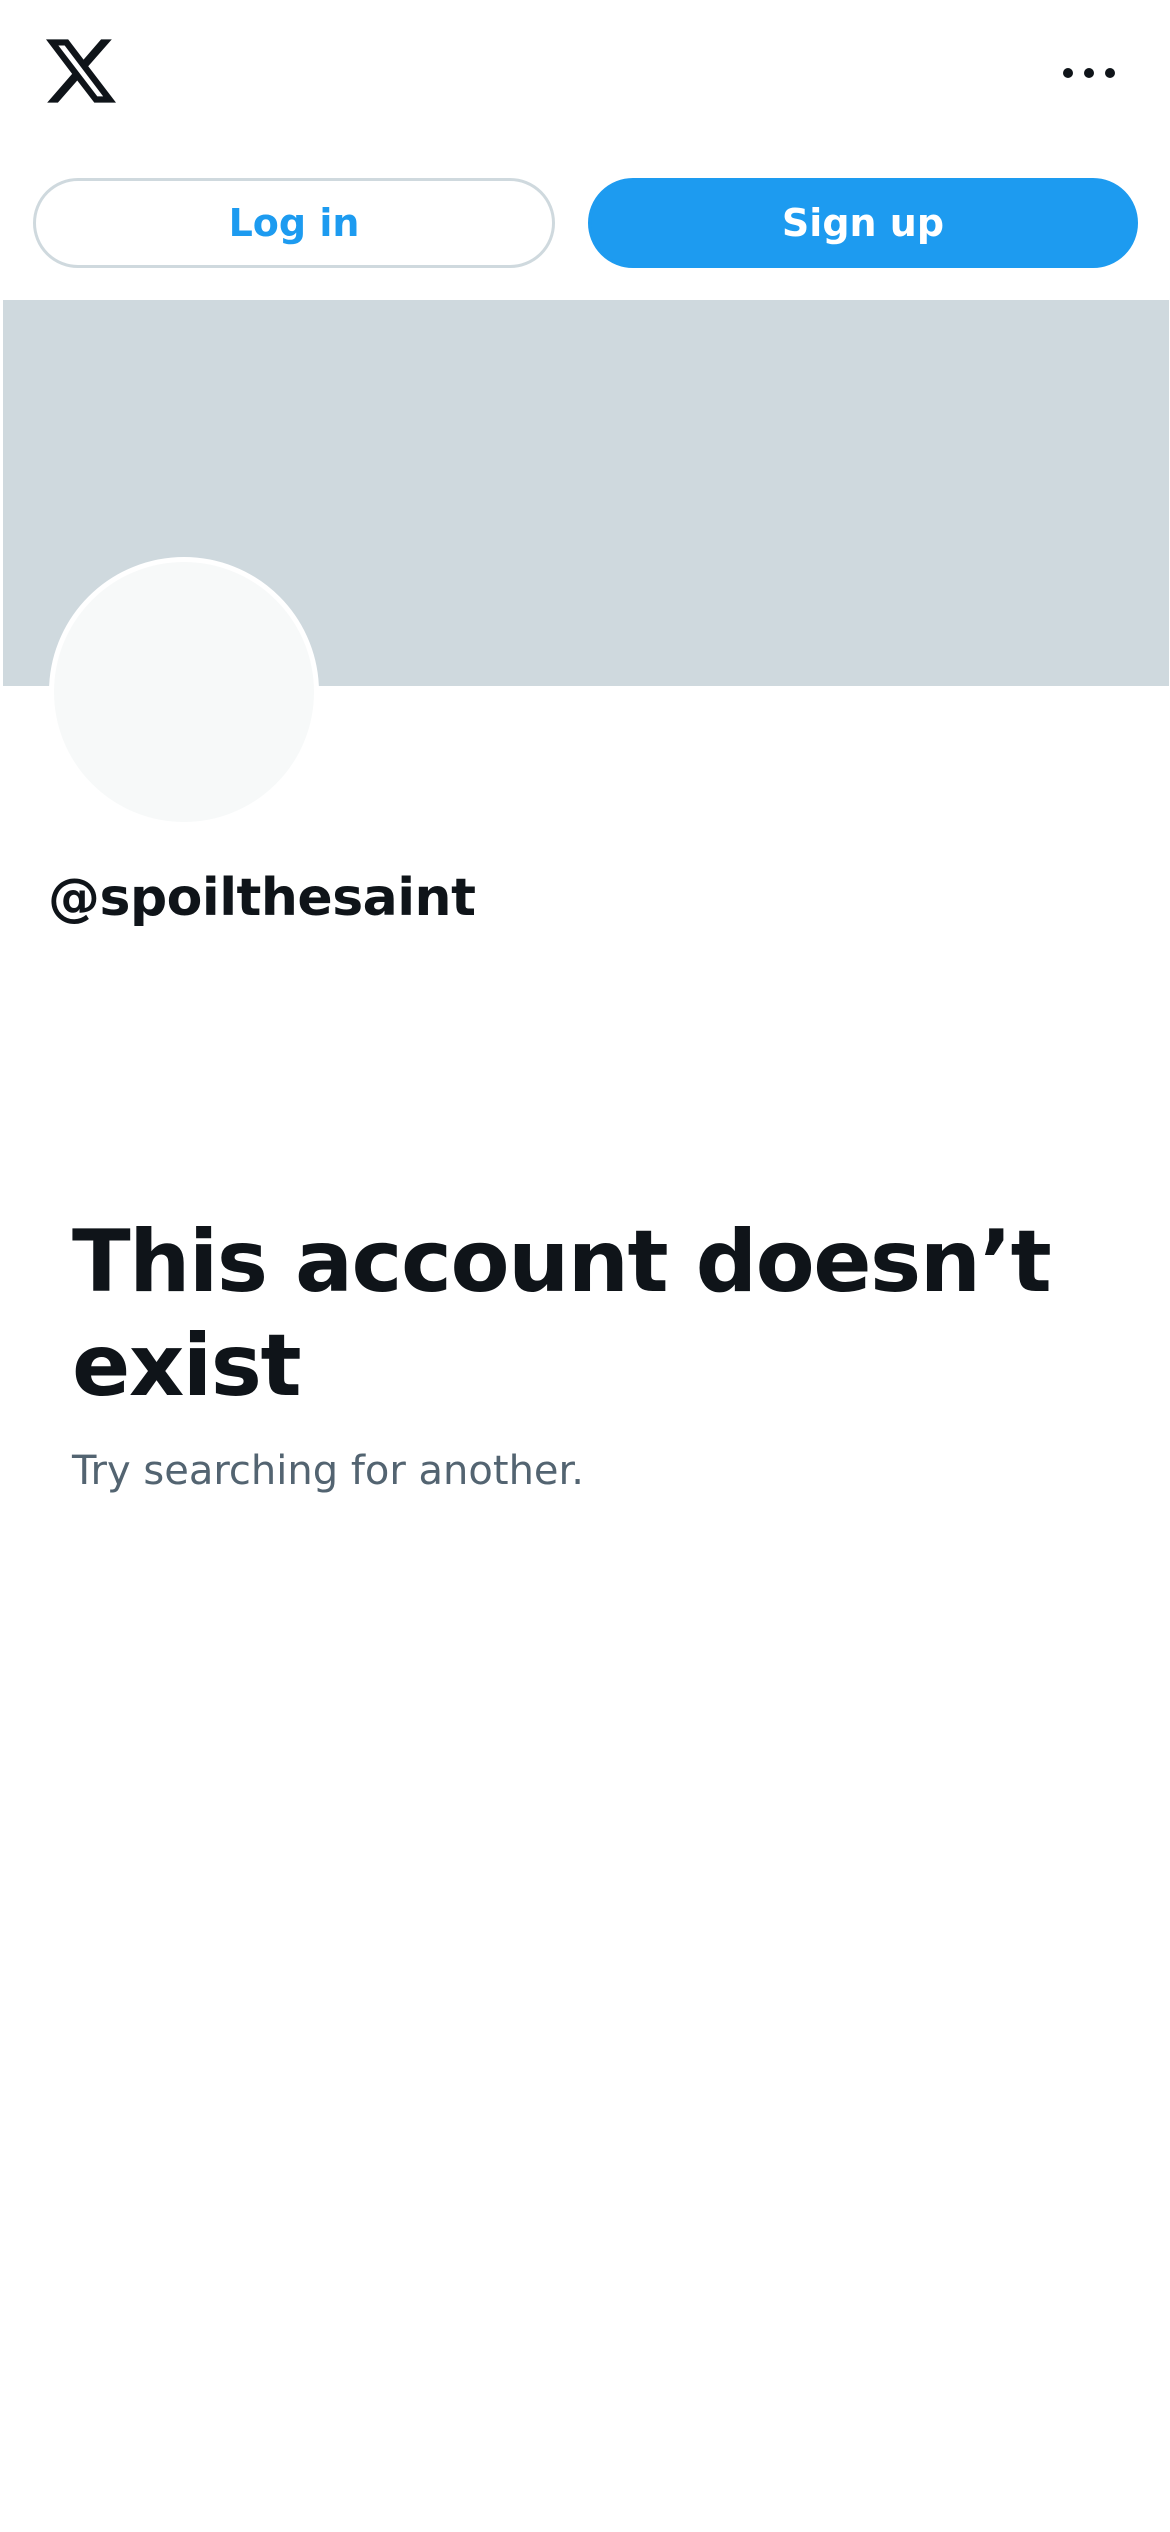 This screenshot has height=2532, width=1170. Describe the element at coordinates (585, 75) in the screenshot. I see `top-bar` at that location.